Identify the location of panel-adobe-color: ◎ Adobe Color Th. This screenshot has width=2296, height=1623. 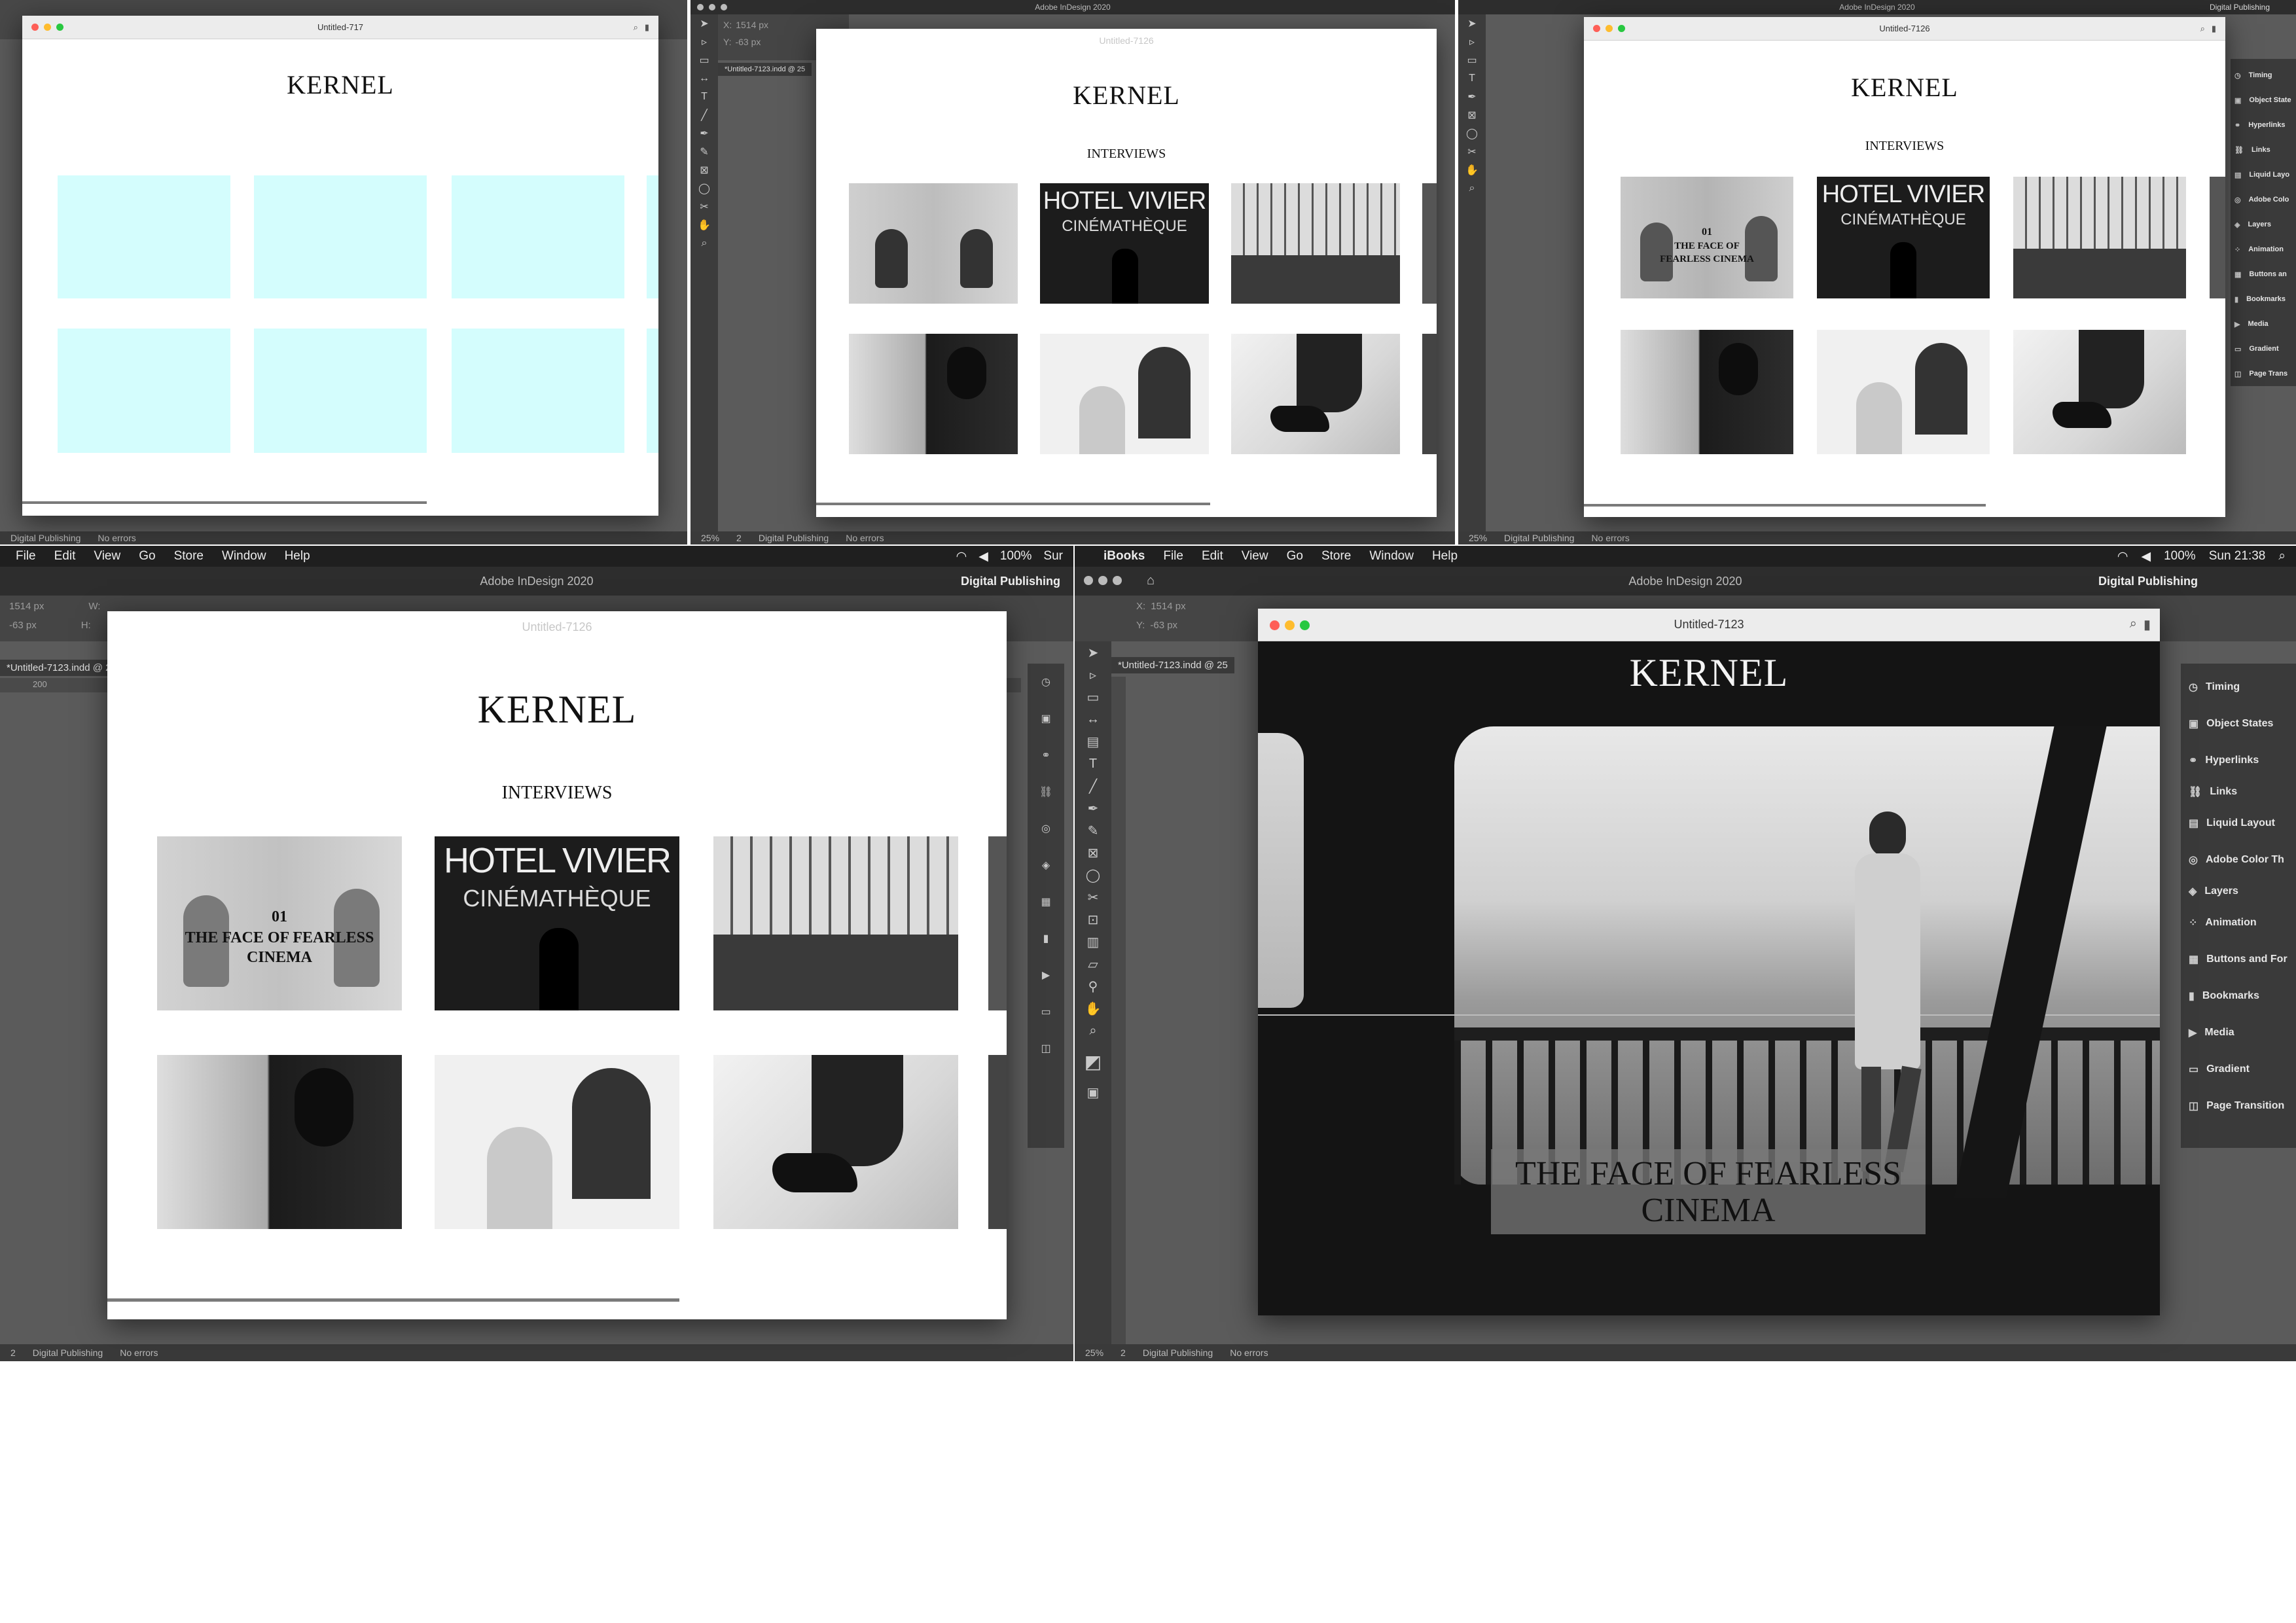
(2238, 860).